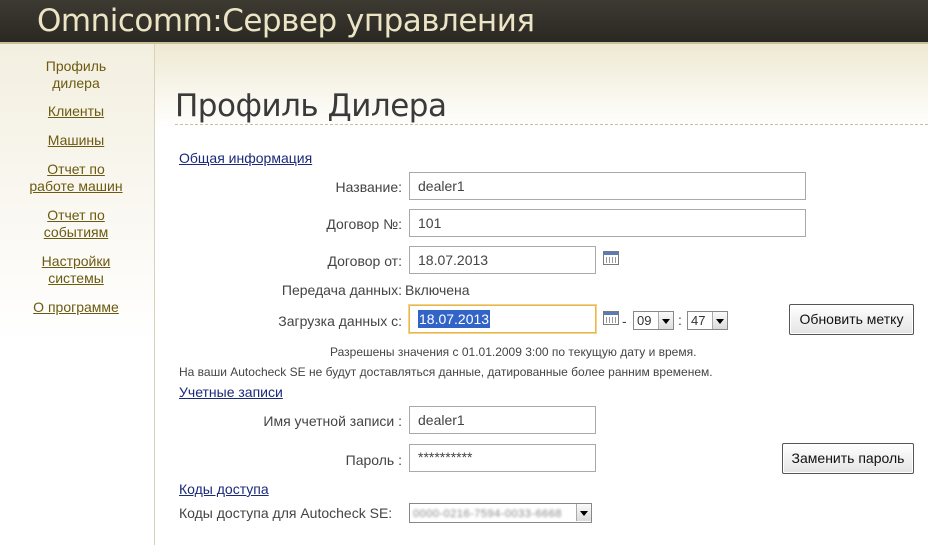 This screenshot has width=928, height=545. I want to click on hour-select-value: 09, so click(644, 320).